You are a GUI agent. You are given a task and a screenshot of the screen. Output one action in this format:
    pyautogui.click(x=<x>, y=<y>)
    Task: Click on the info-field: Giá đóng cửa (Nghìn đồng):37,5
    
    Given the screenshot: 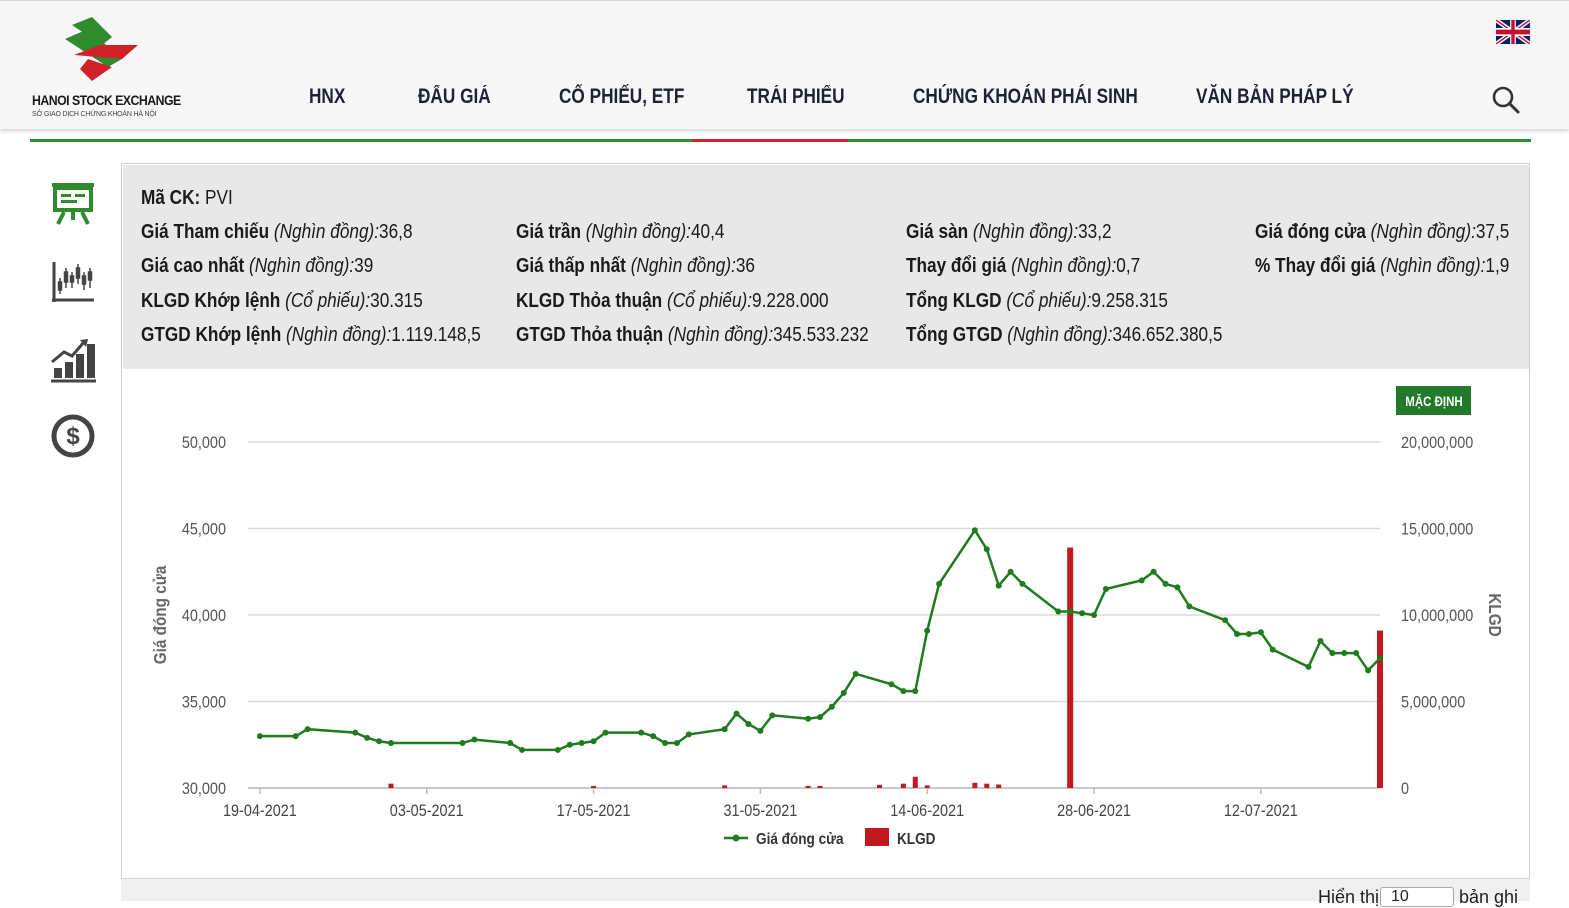 What is the action you would take?
    pyautogui.click(x=1382, y=232)
    